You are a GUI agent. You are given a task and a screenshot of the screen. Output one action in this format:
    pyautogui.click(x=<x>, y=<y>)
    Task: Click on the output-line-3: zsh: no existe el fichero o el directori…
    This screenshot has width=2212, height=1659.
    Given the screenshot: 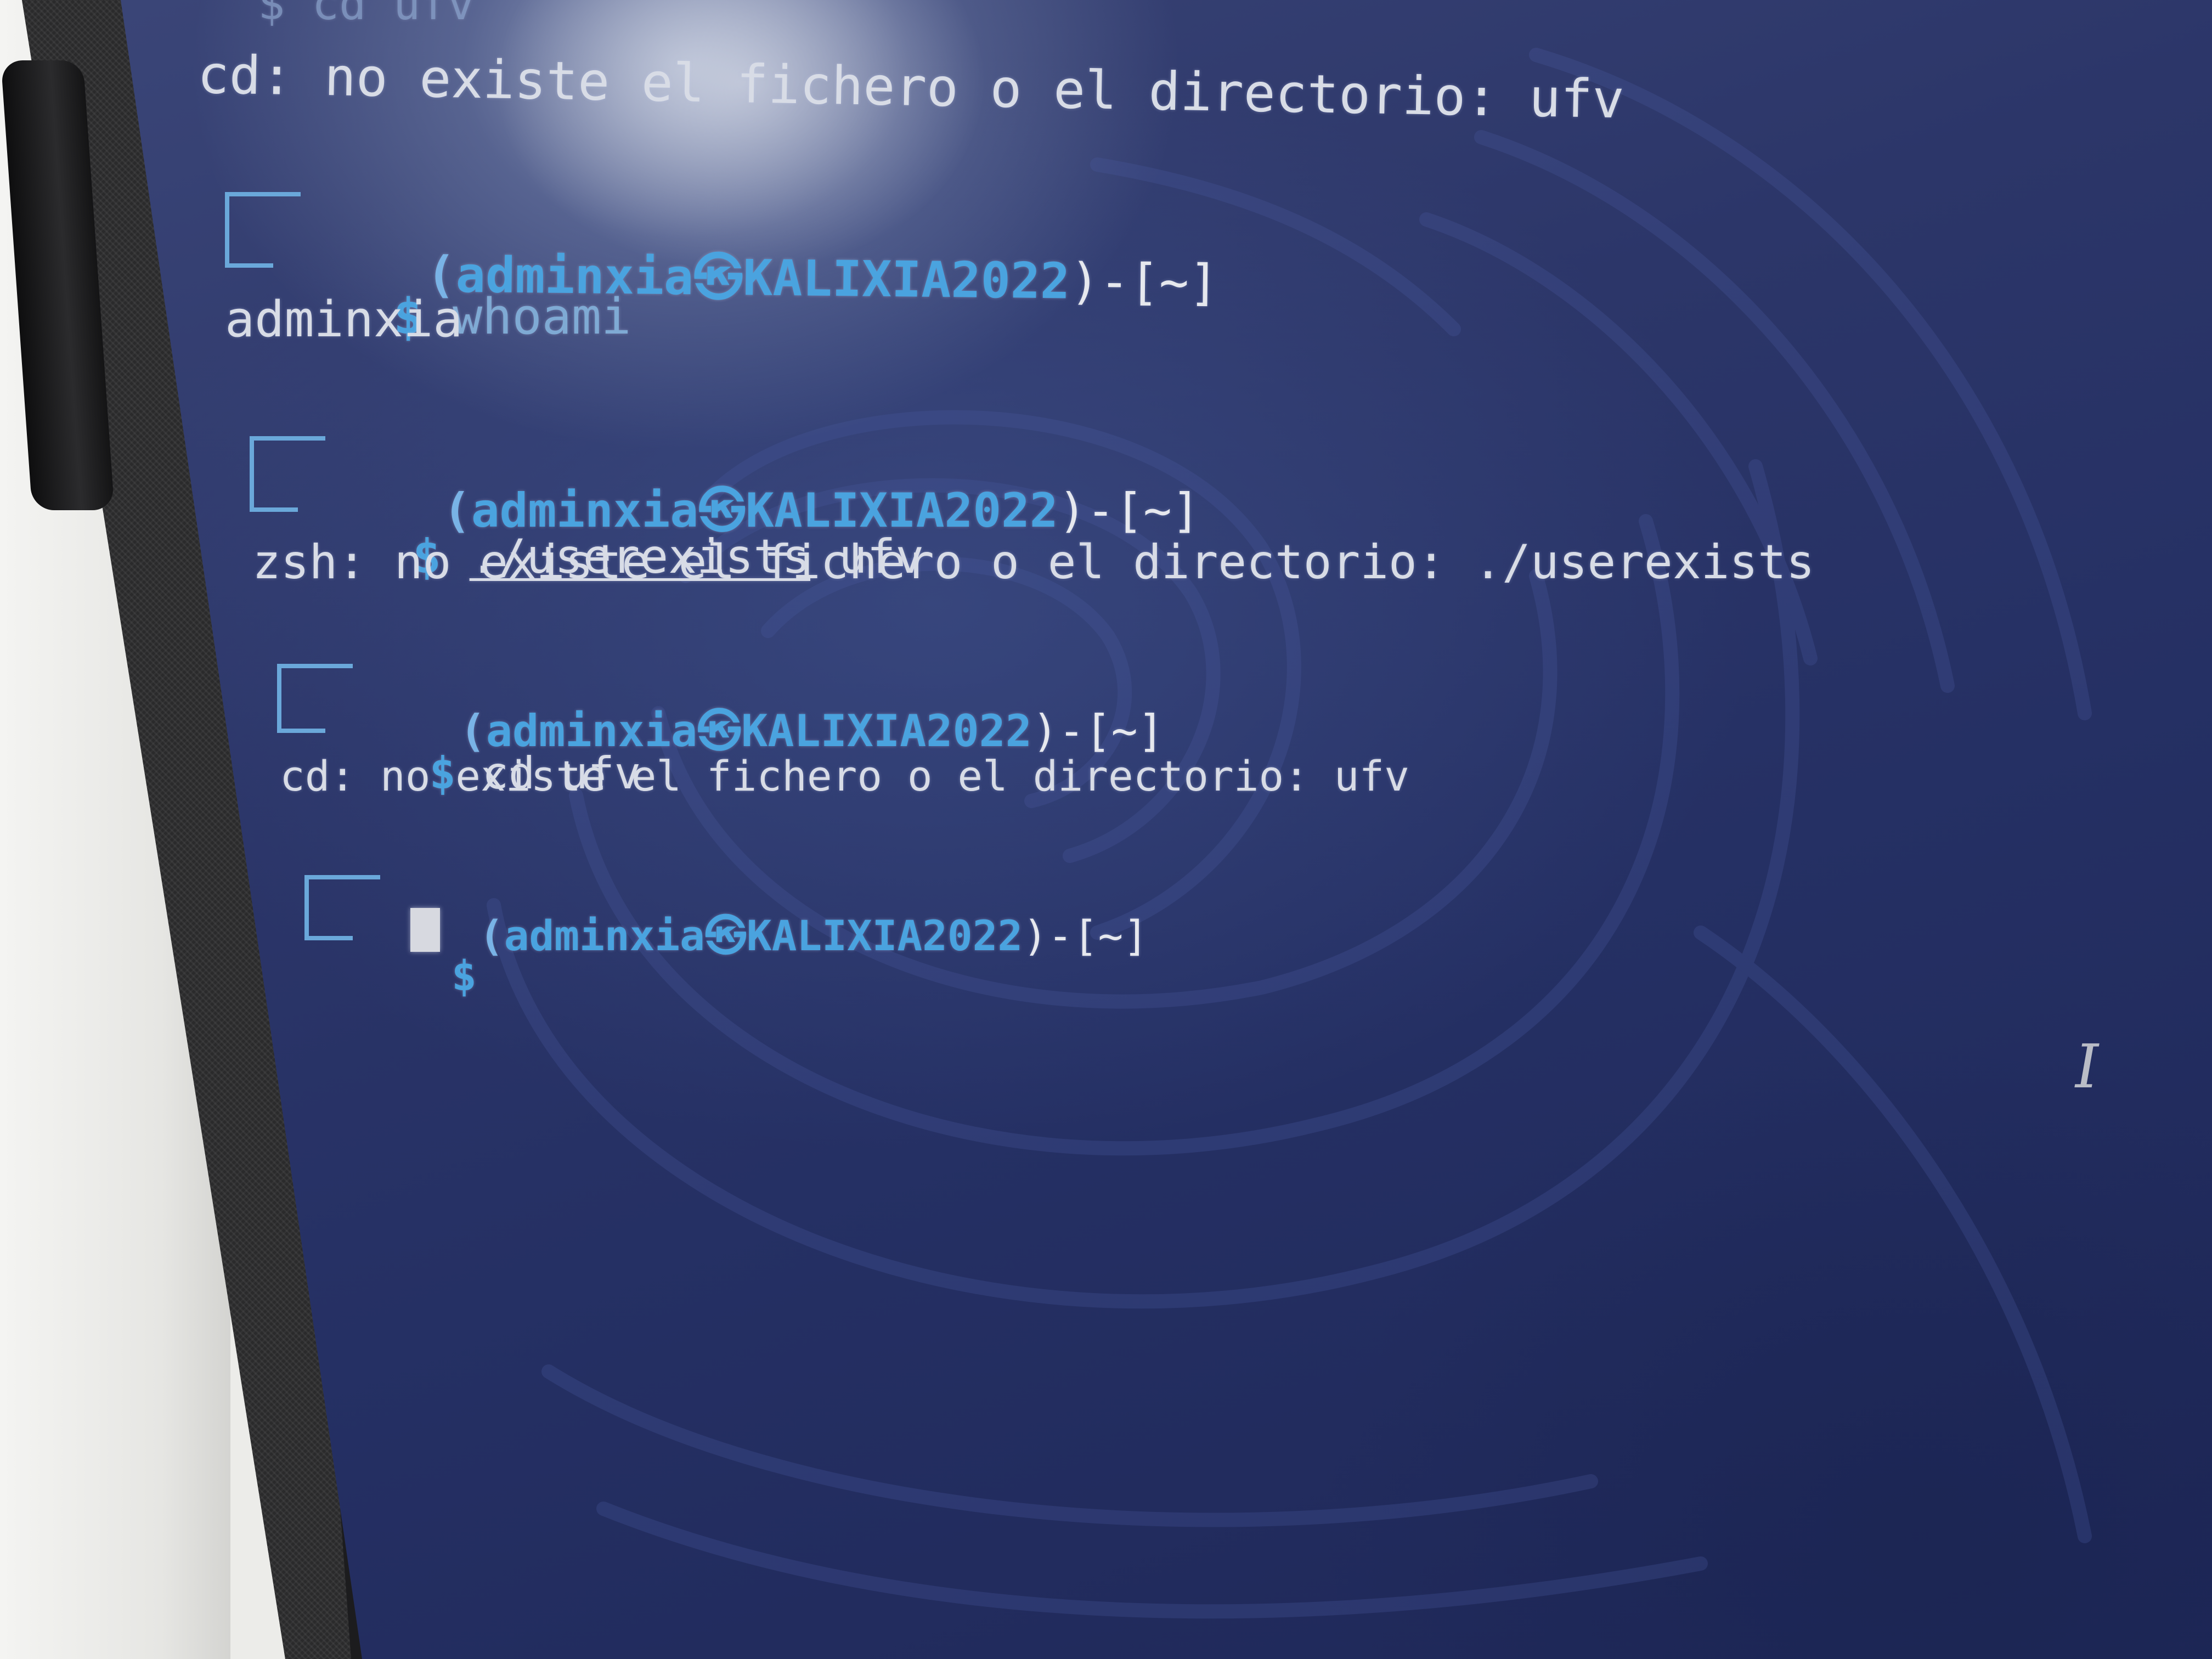 What is the action you would take?
    pyautogui.click(x=1034, y=562)
    